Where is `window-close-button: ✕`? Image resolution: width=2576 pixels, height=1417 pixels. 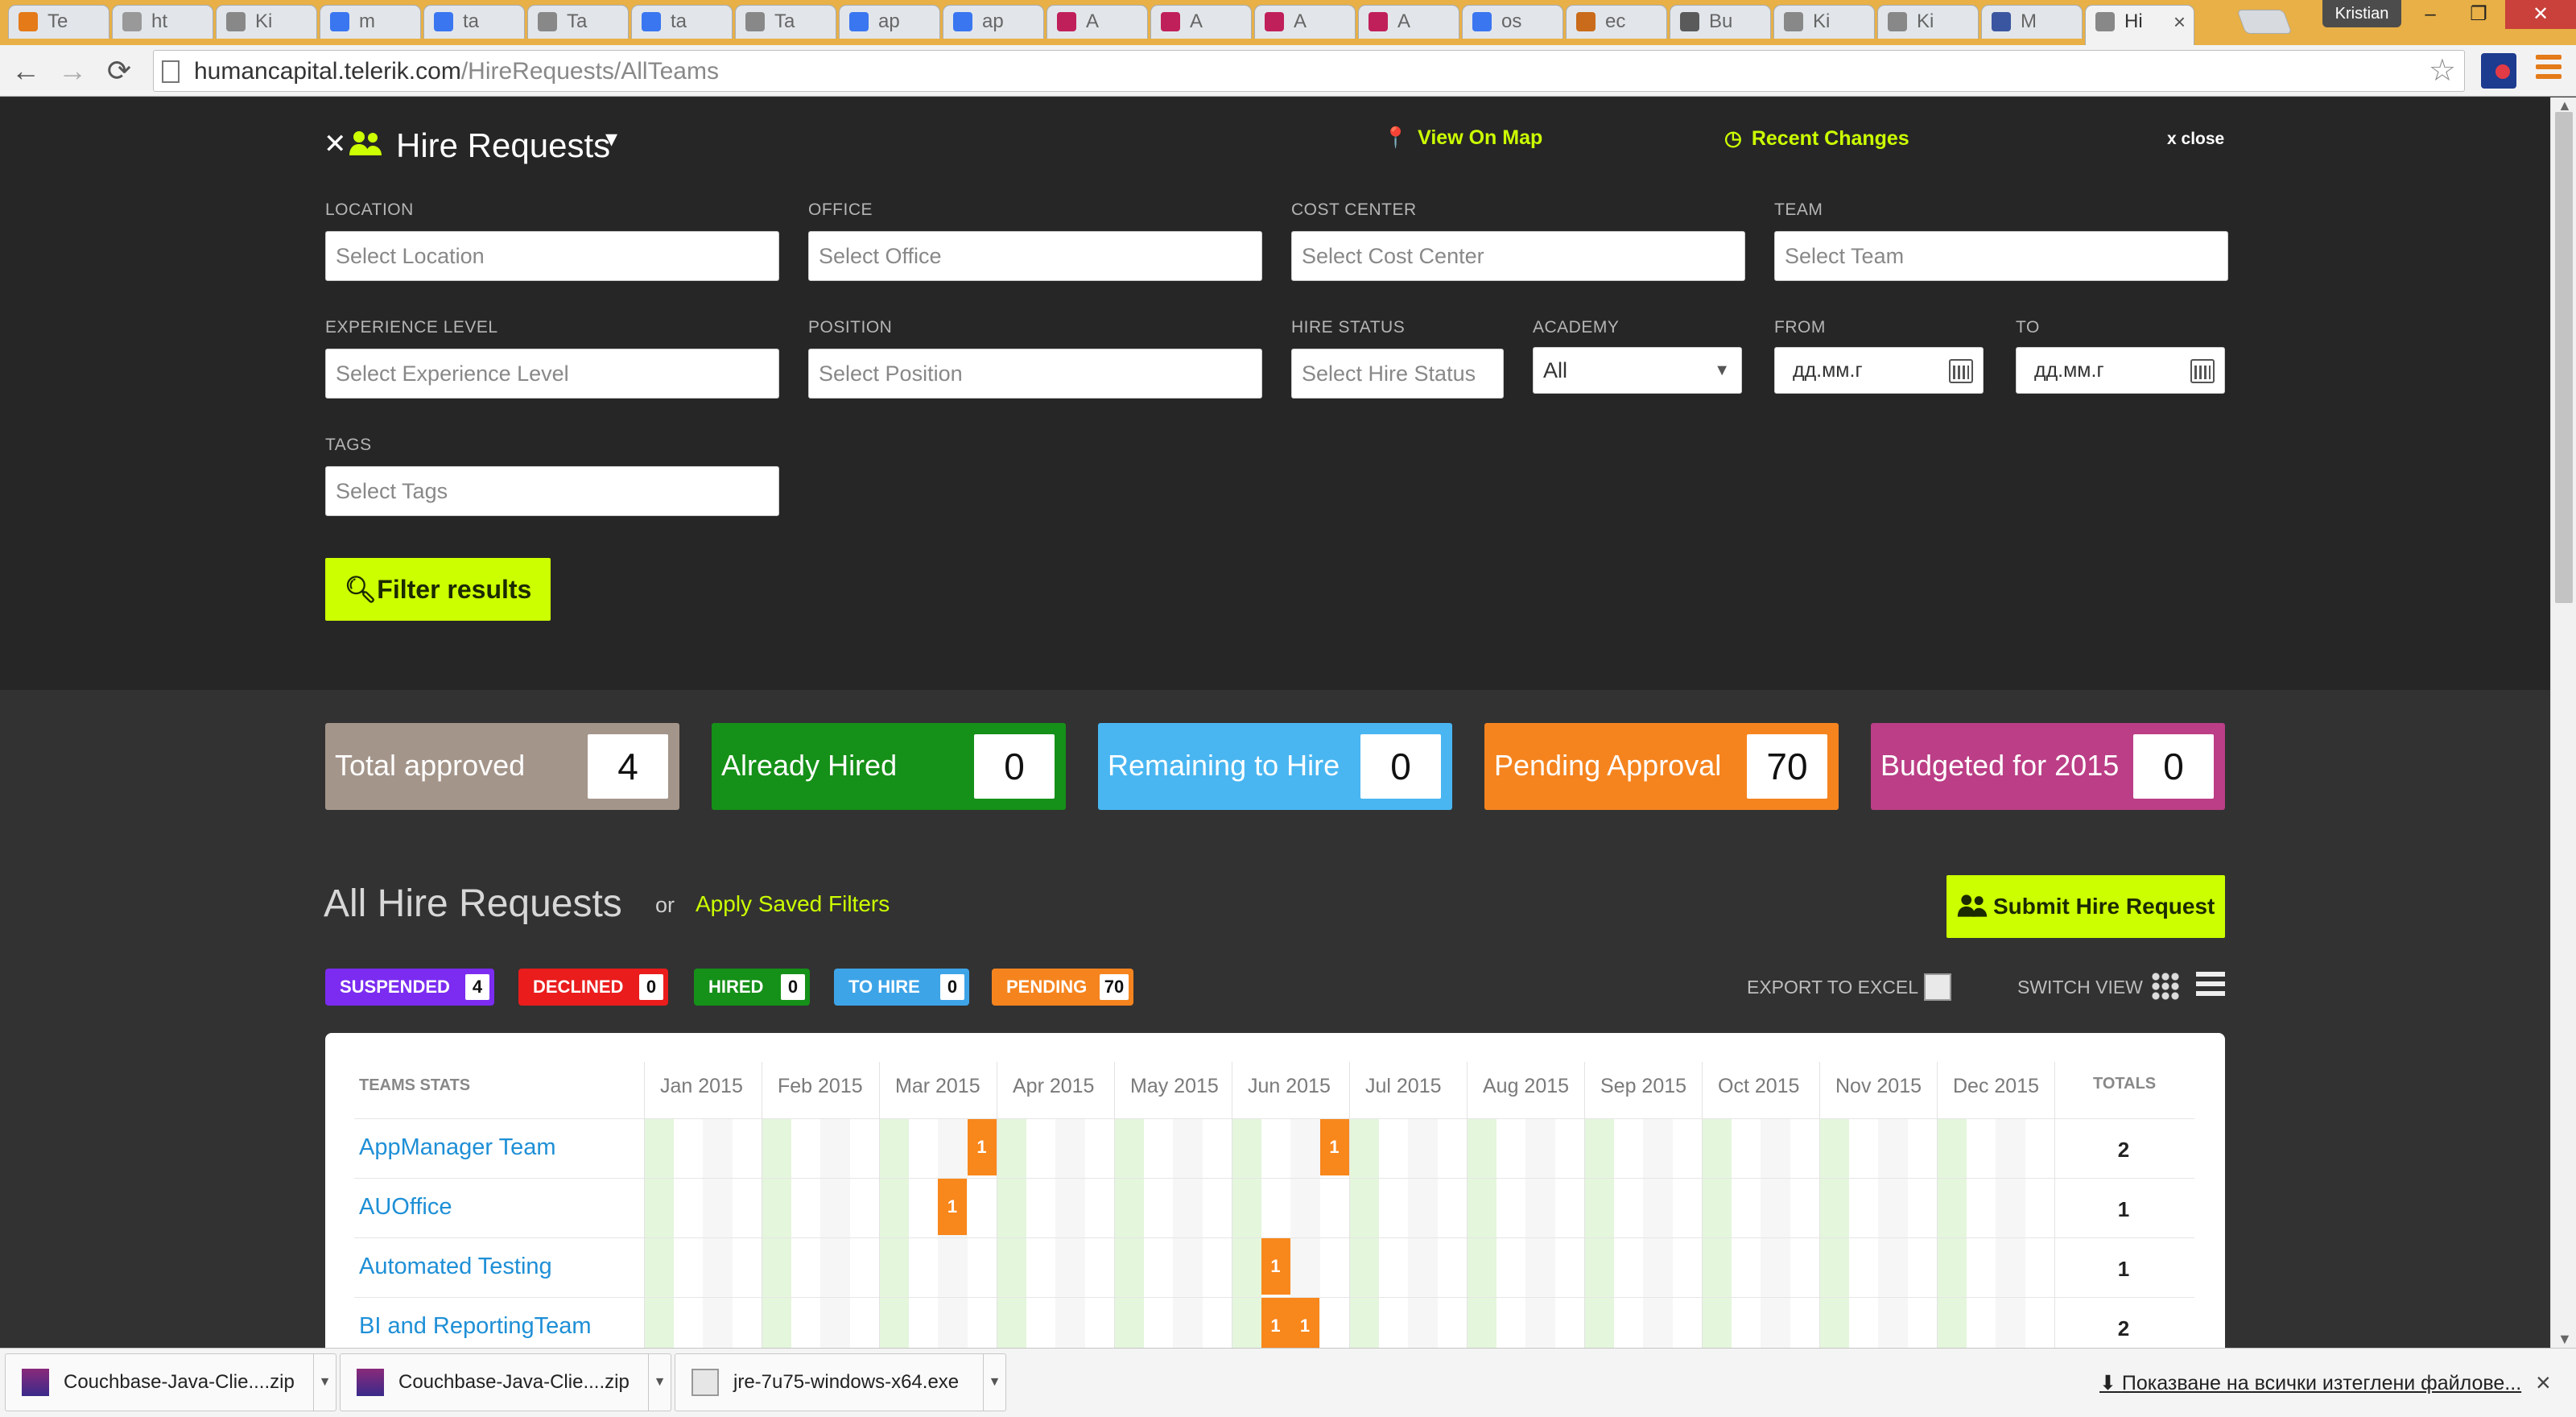
window-close-button: ✕ is located at coordinates (2540, 14).